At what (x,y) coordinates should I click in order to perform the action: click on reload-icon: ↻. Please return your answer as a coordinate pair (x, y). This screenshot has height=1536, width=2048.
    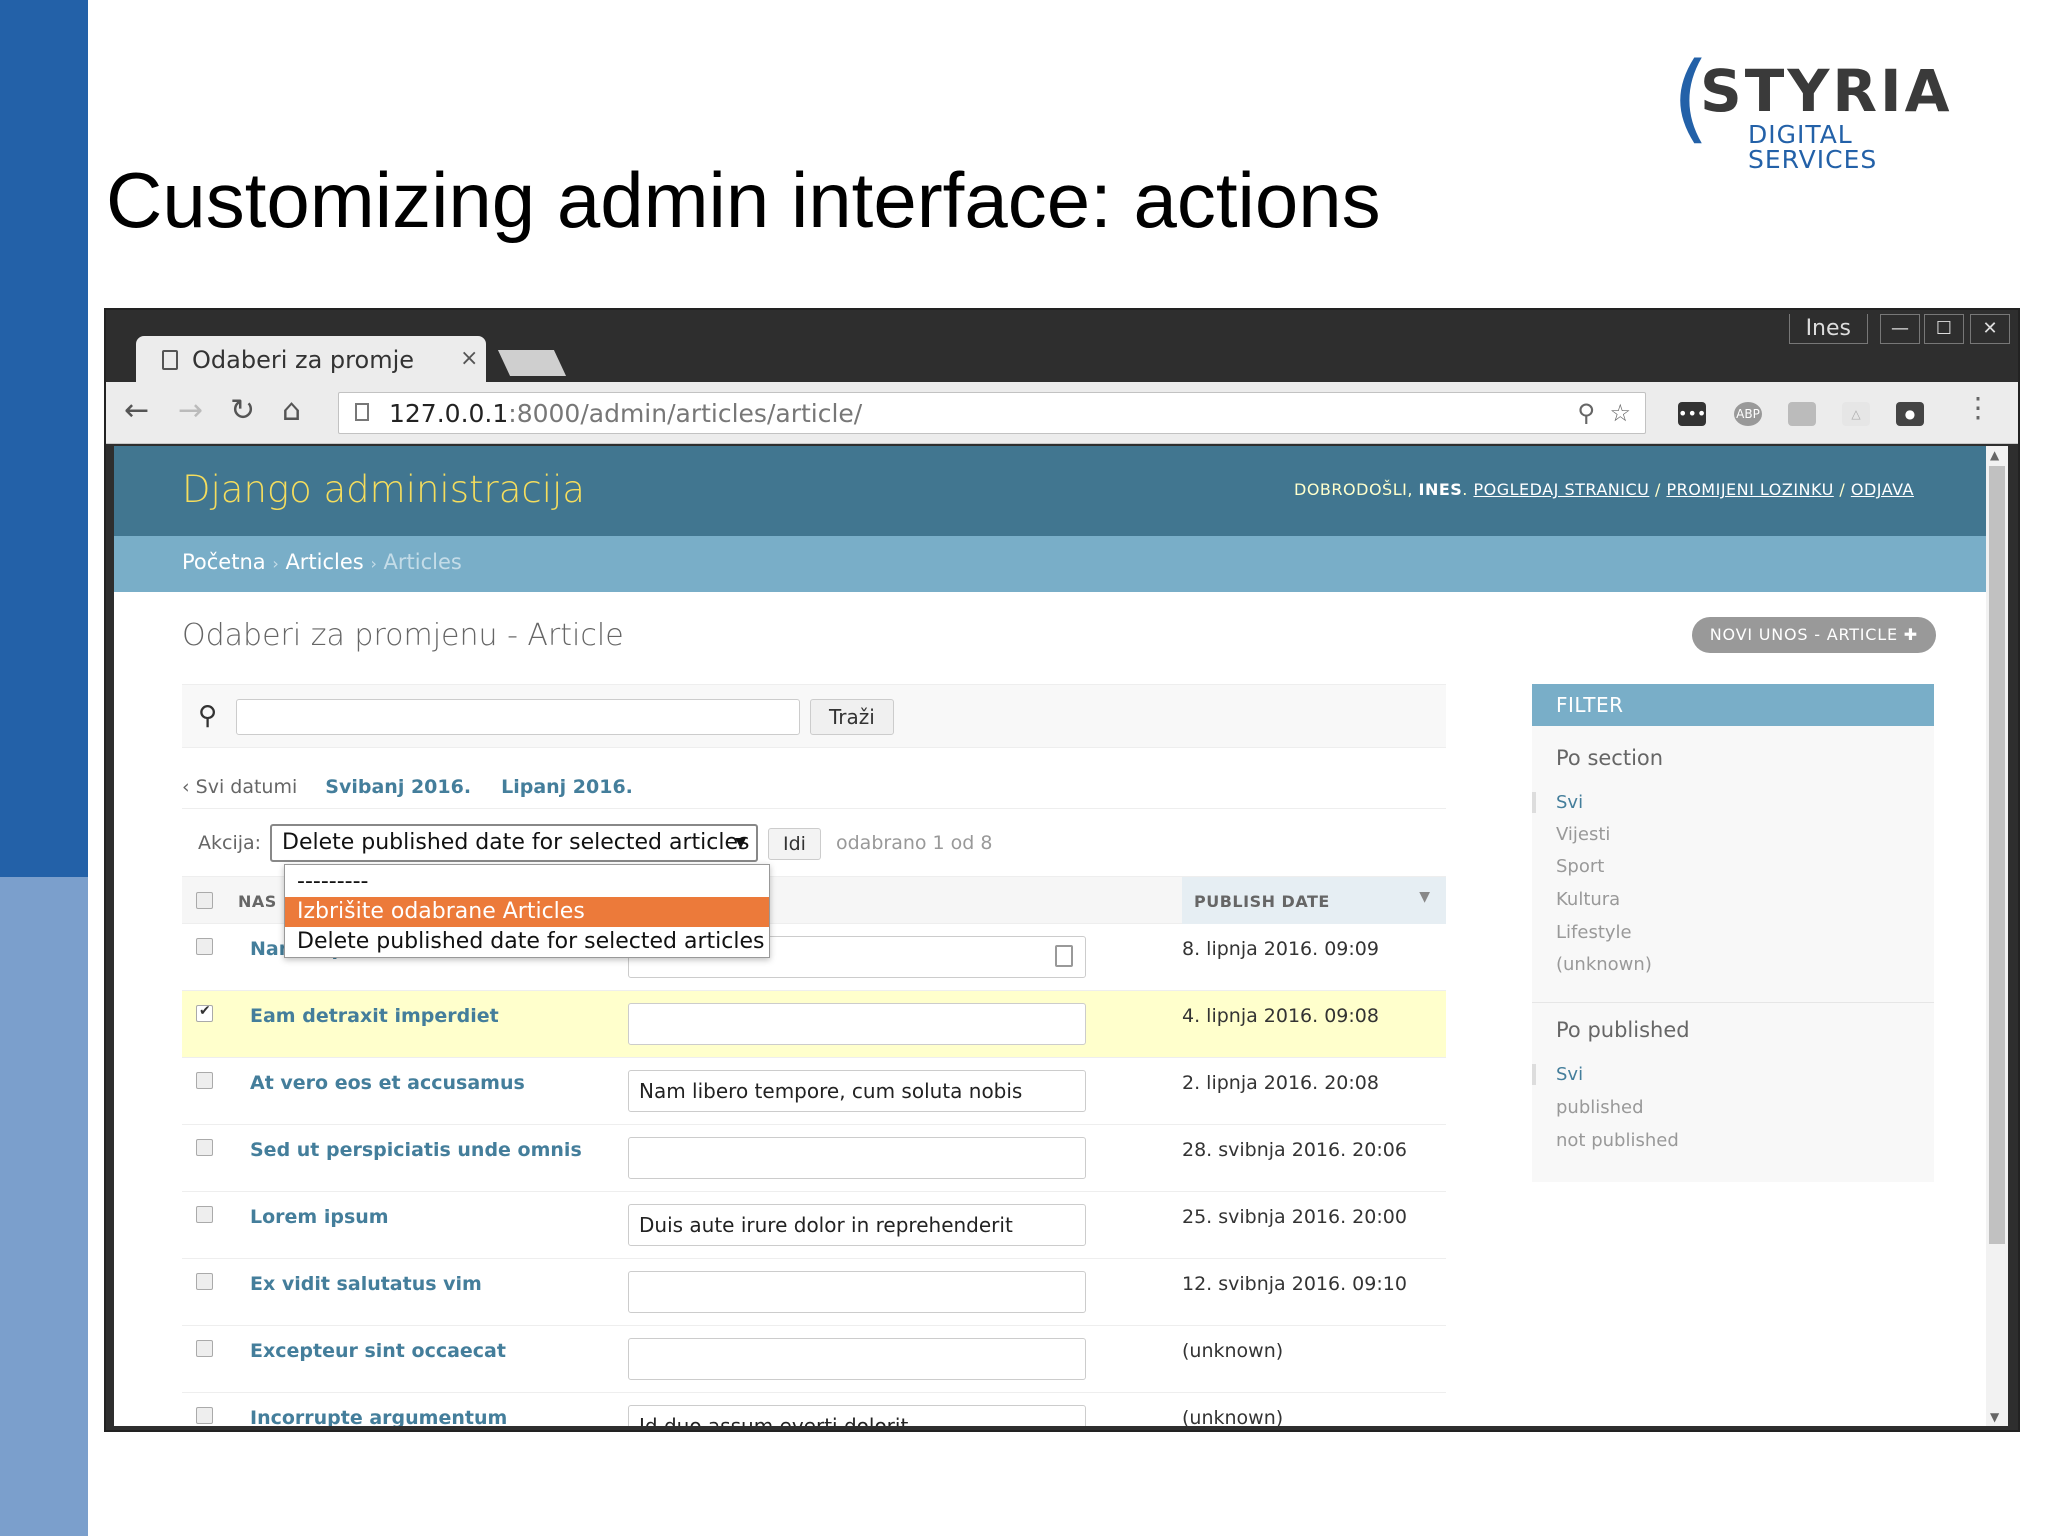
    Looking at the image, I should click on (242, 411).